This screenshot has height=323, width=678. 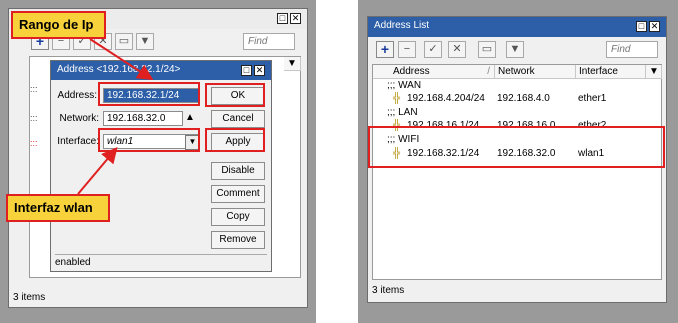 What do you see at coordinates (517, 99) in the screenshot?
I see `table-row-wan: ╬ 192.168.4.204/24 192.168.4.0 ether1` at bounding box center [517, 99].